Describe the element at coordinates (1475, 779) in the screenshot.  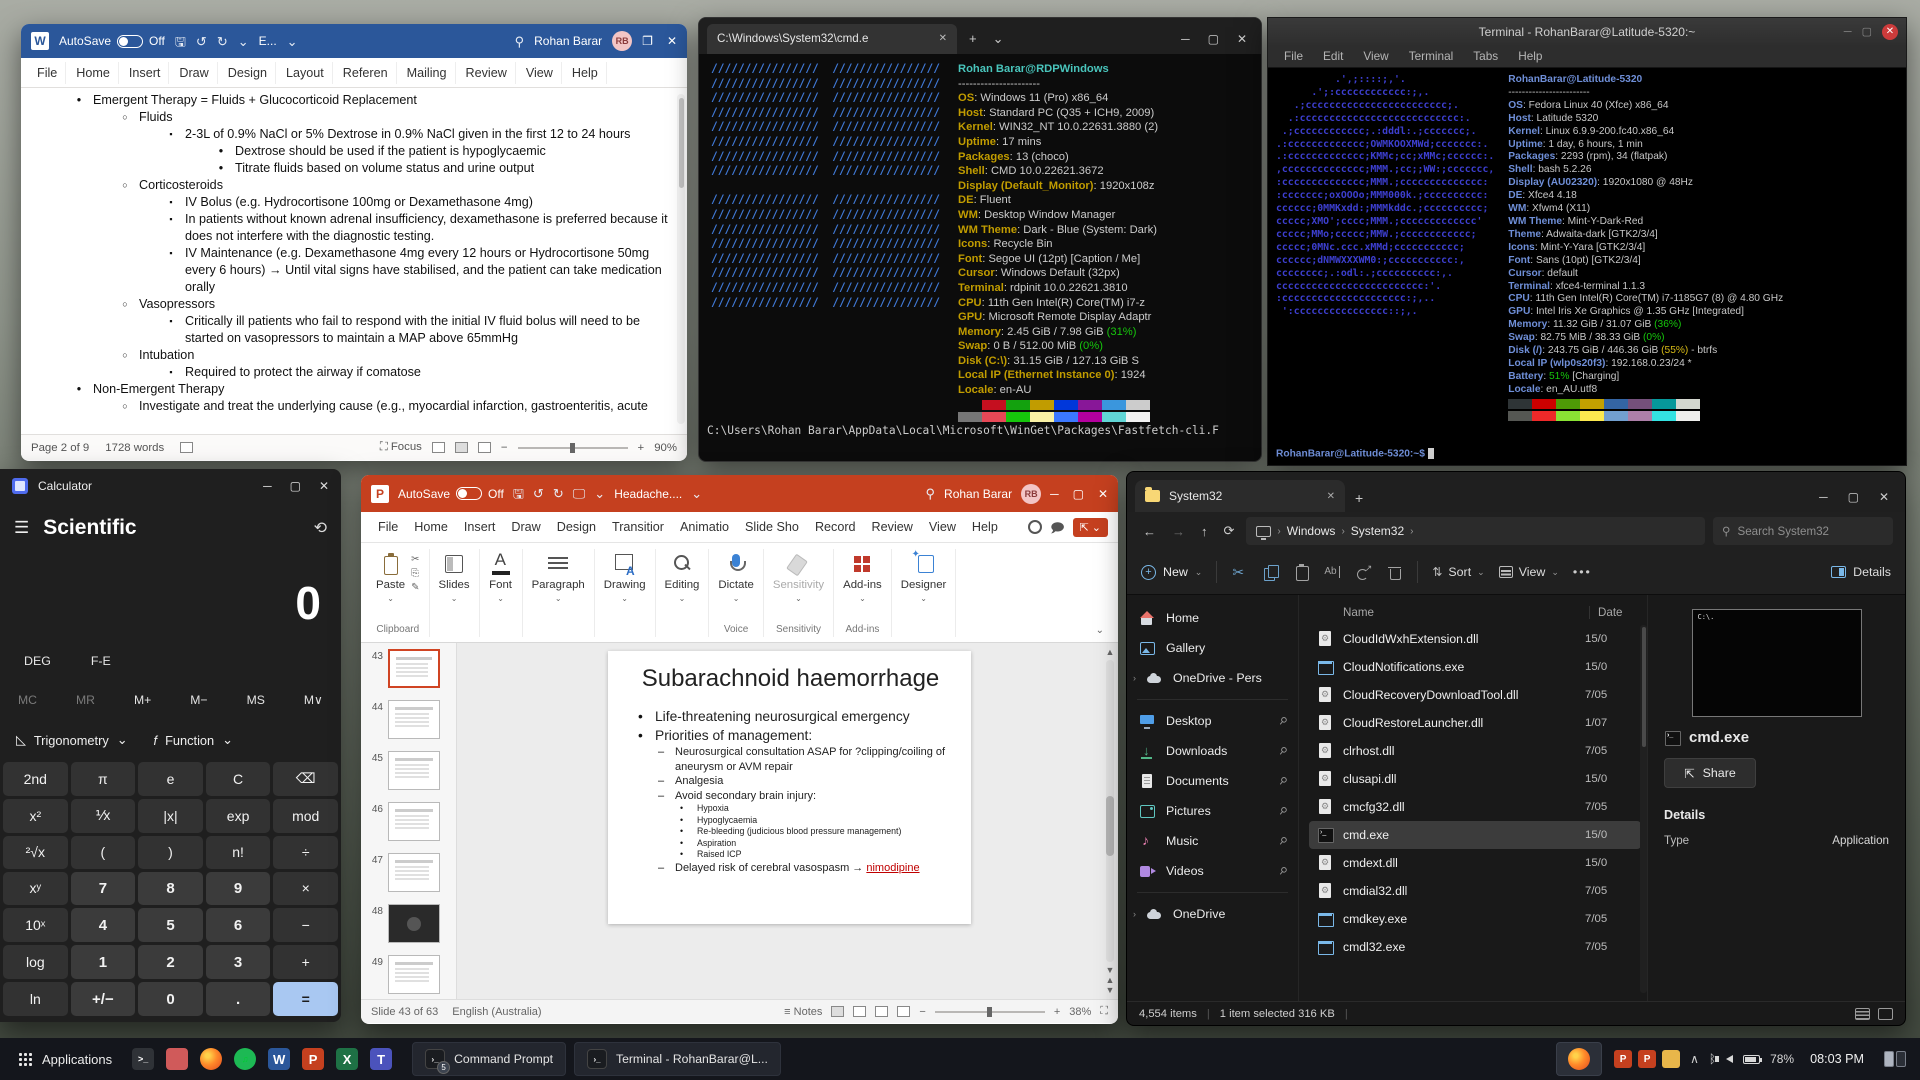
I see `file-row-clusapi-dll: clusapi.dll 15/0` at that location.